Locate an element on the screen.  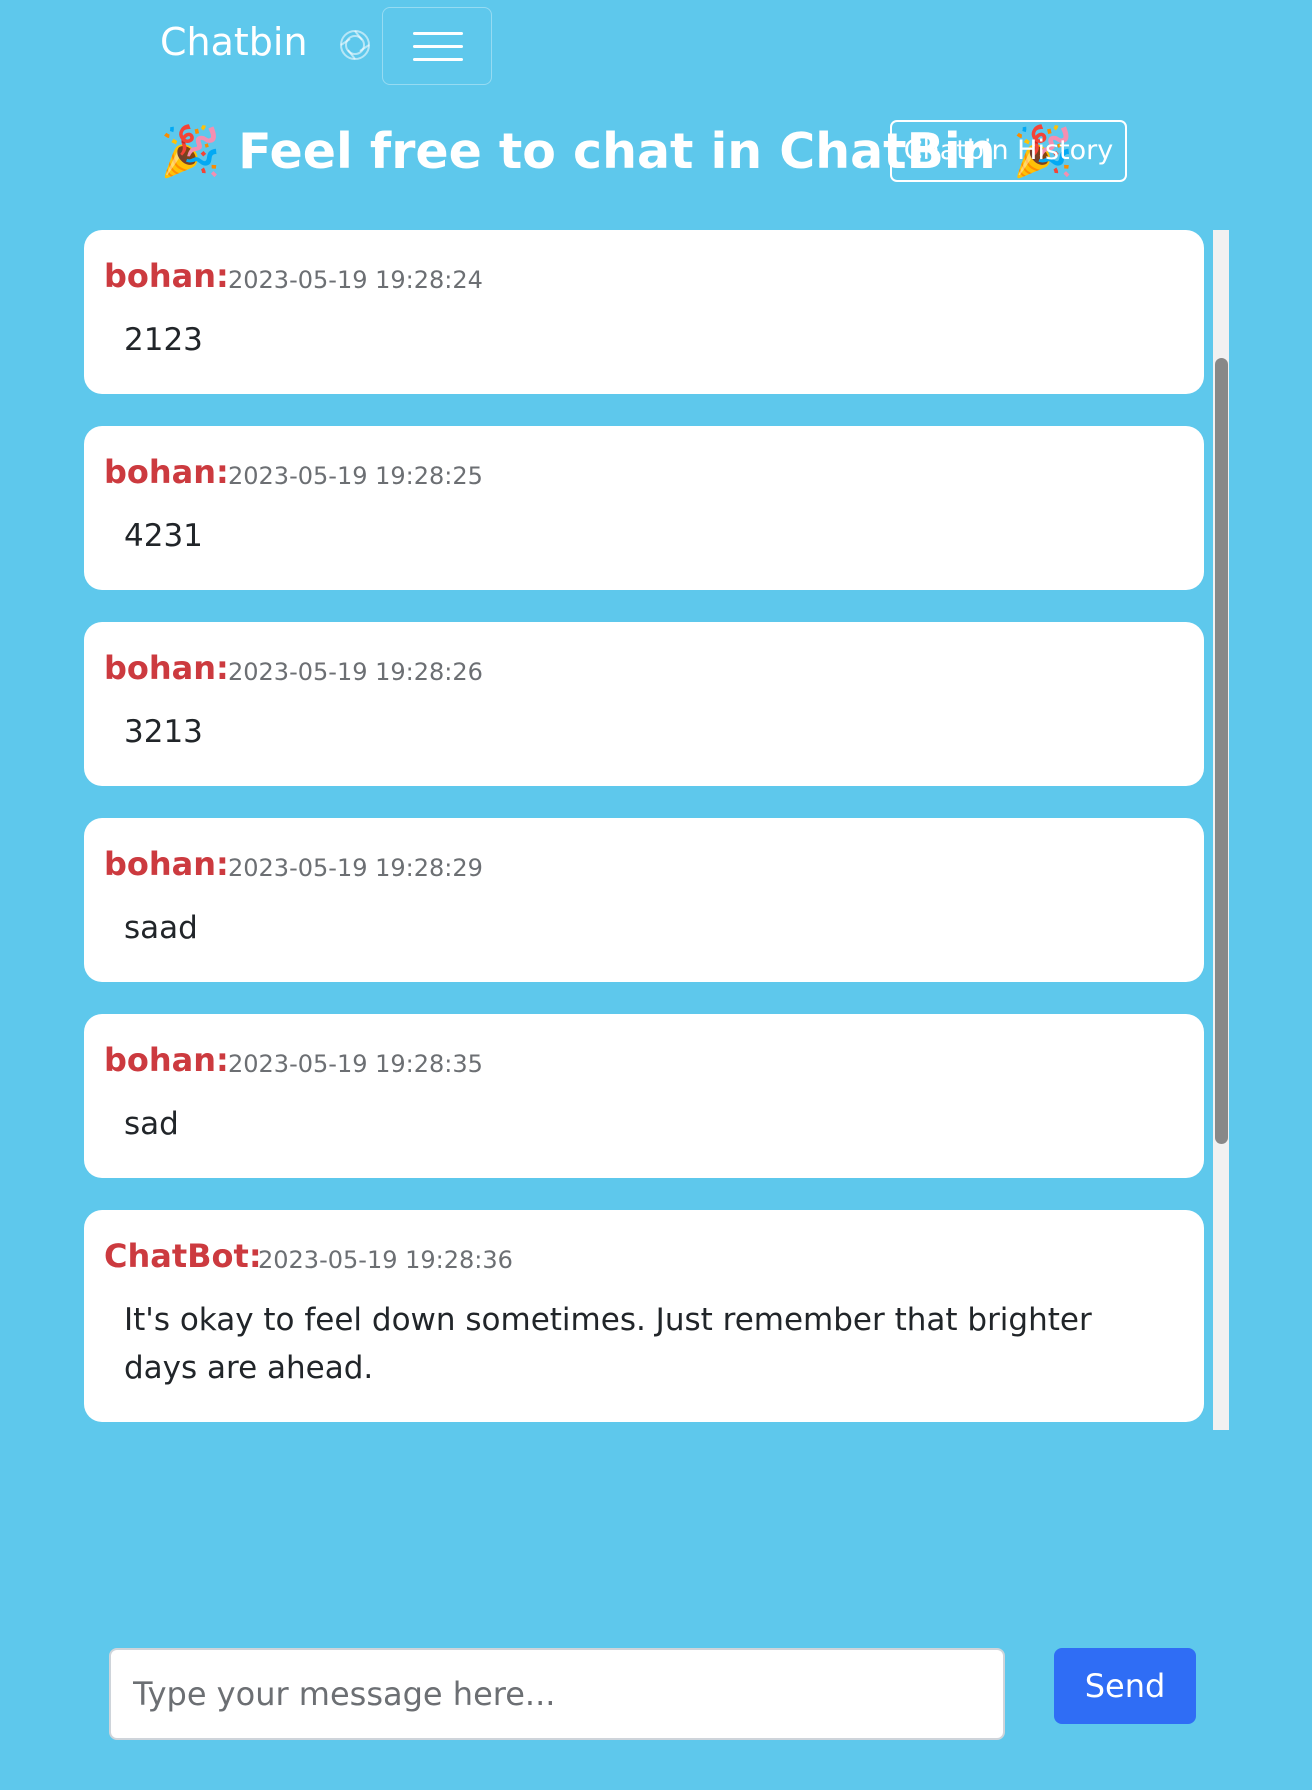
hamburger-menu-button is located at coordinates (437, 46).